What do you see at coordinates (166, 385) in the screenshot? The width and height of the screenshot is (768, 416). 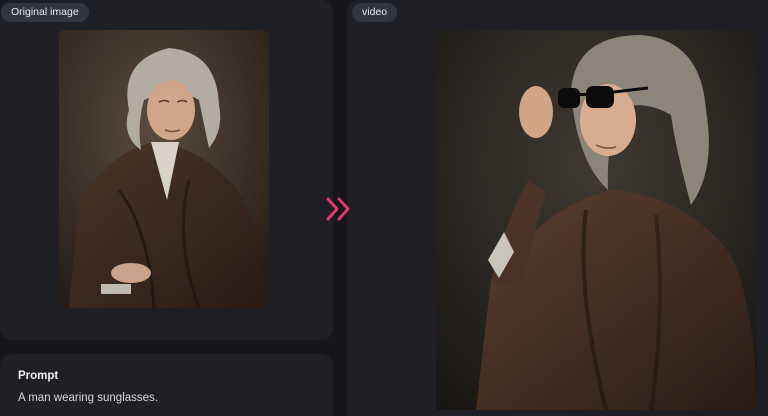 I see `prompt-card` at bounding box center [166, 385].